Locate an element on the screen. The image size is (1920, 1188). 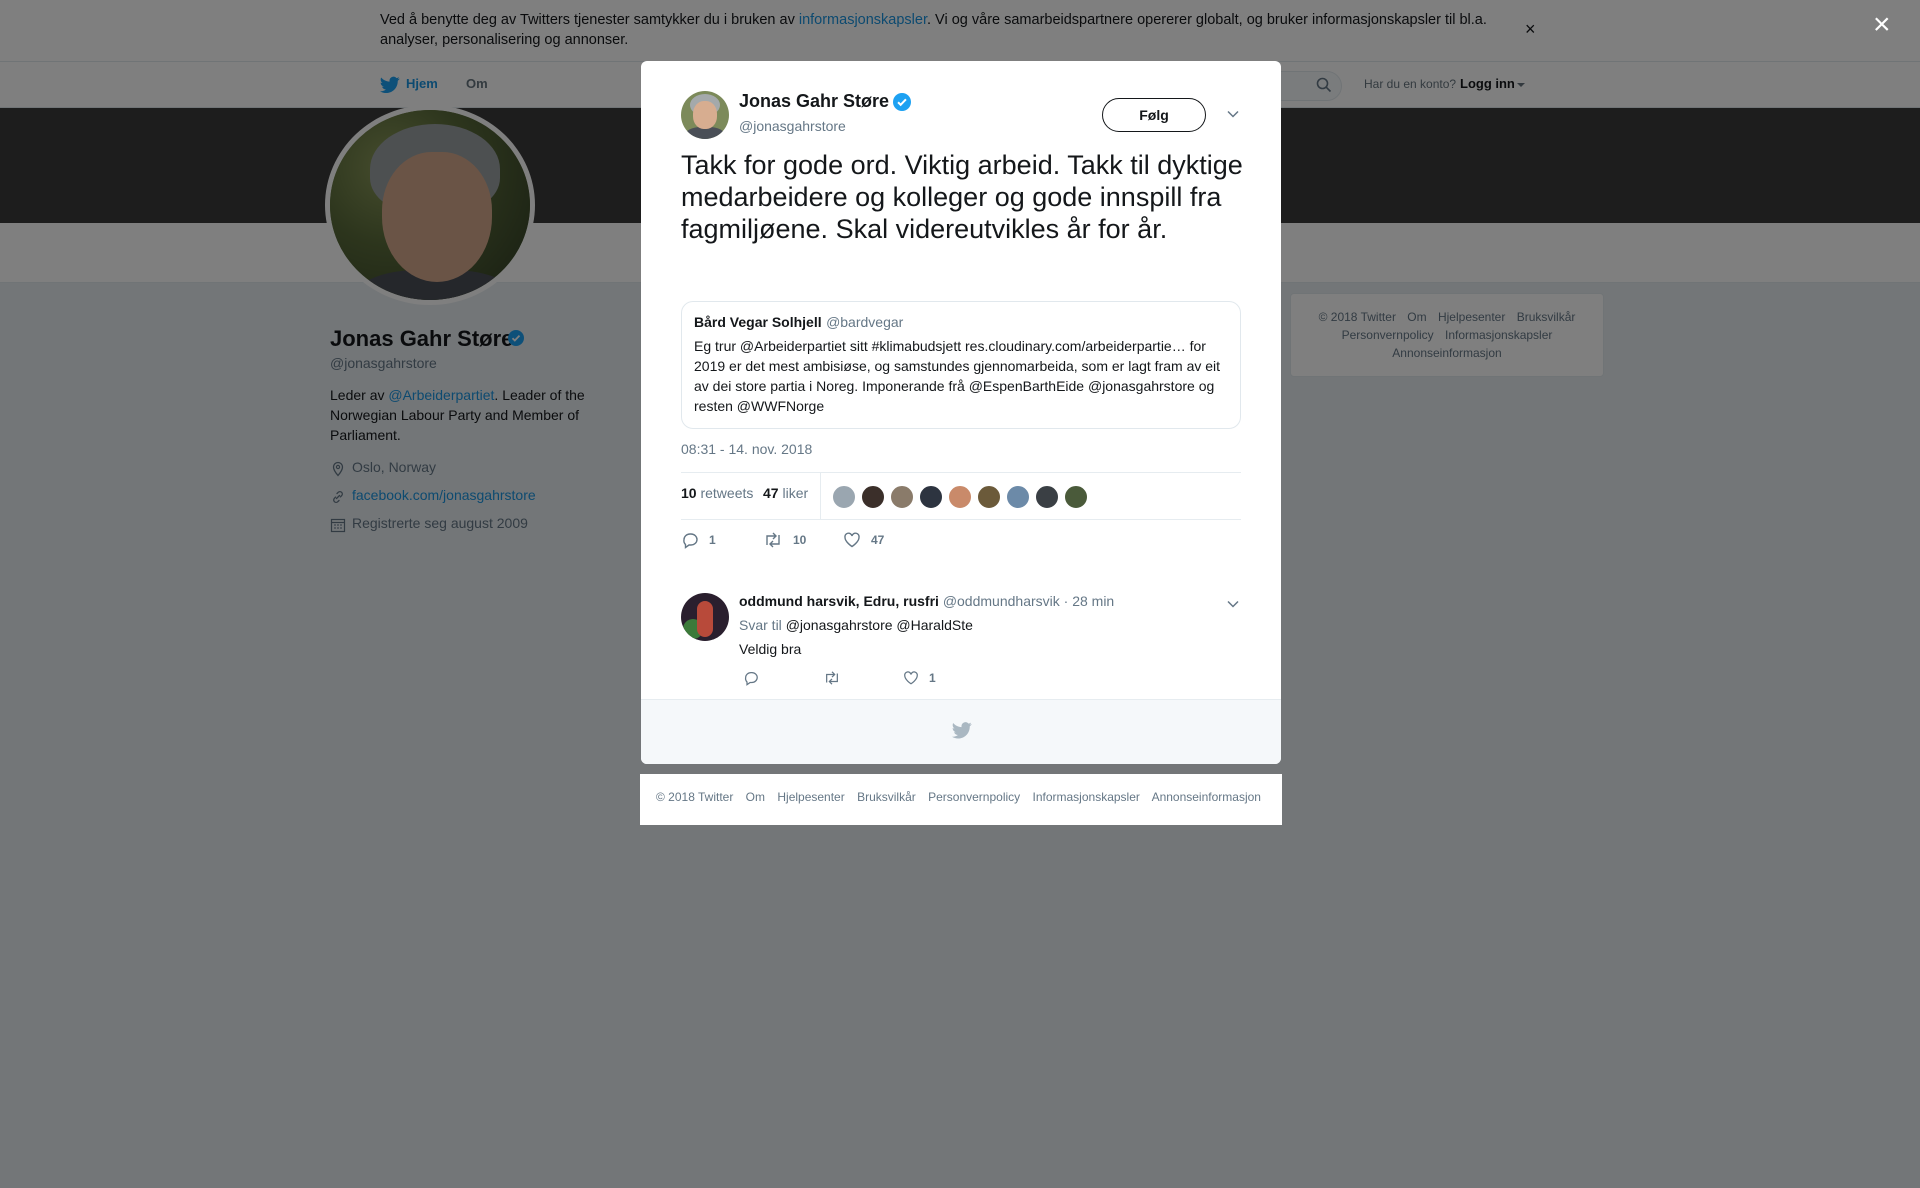
verified-badge-icon is located at coordinates (902, 102).